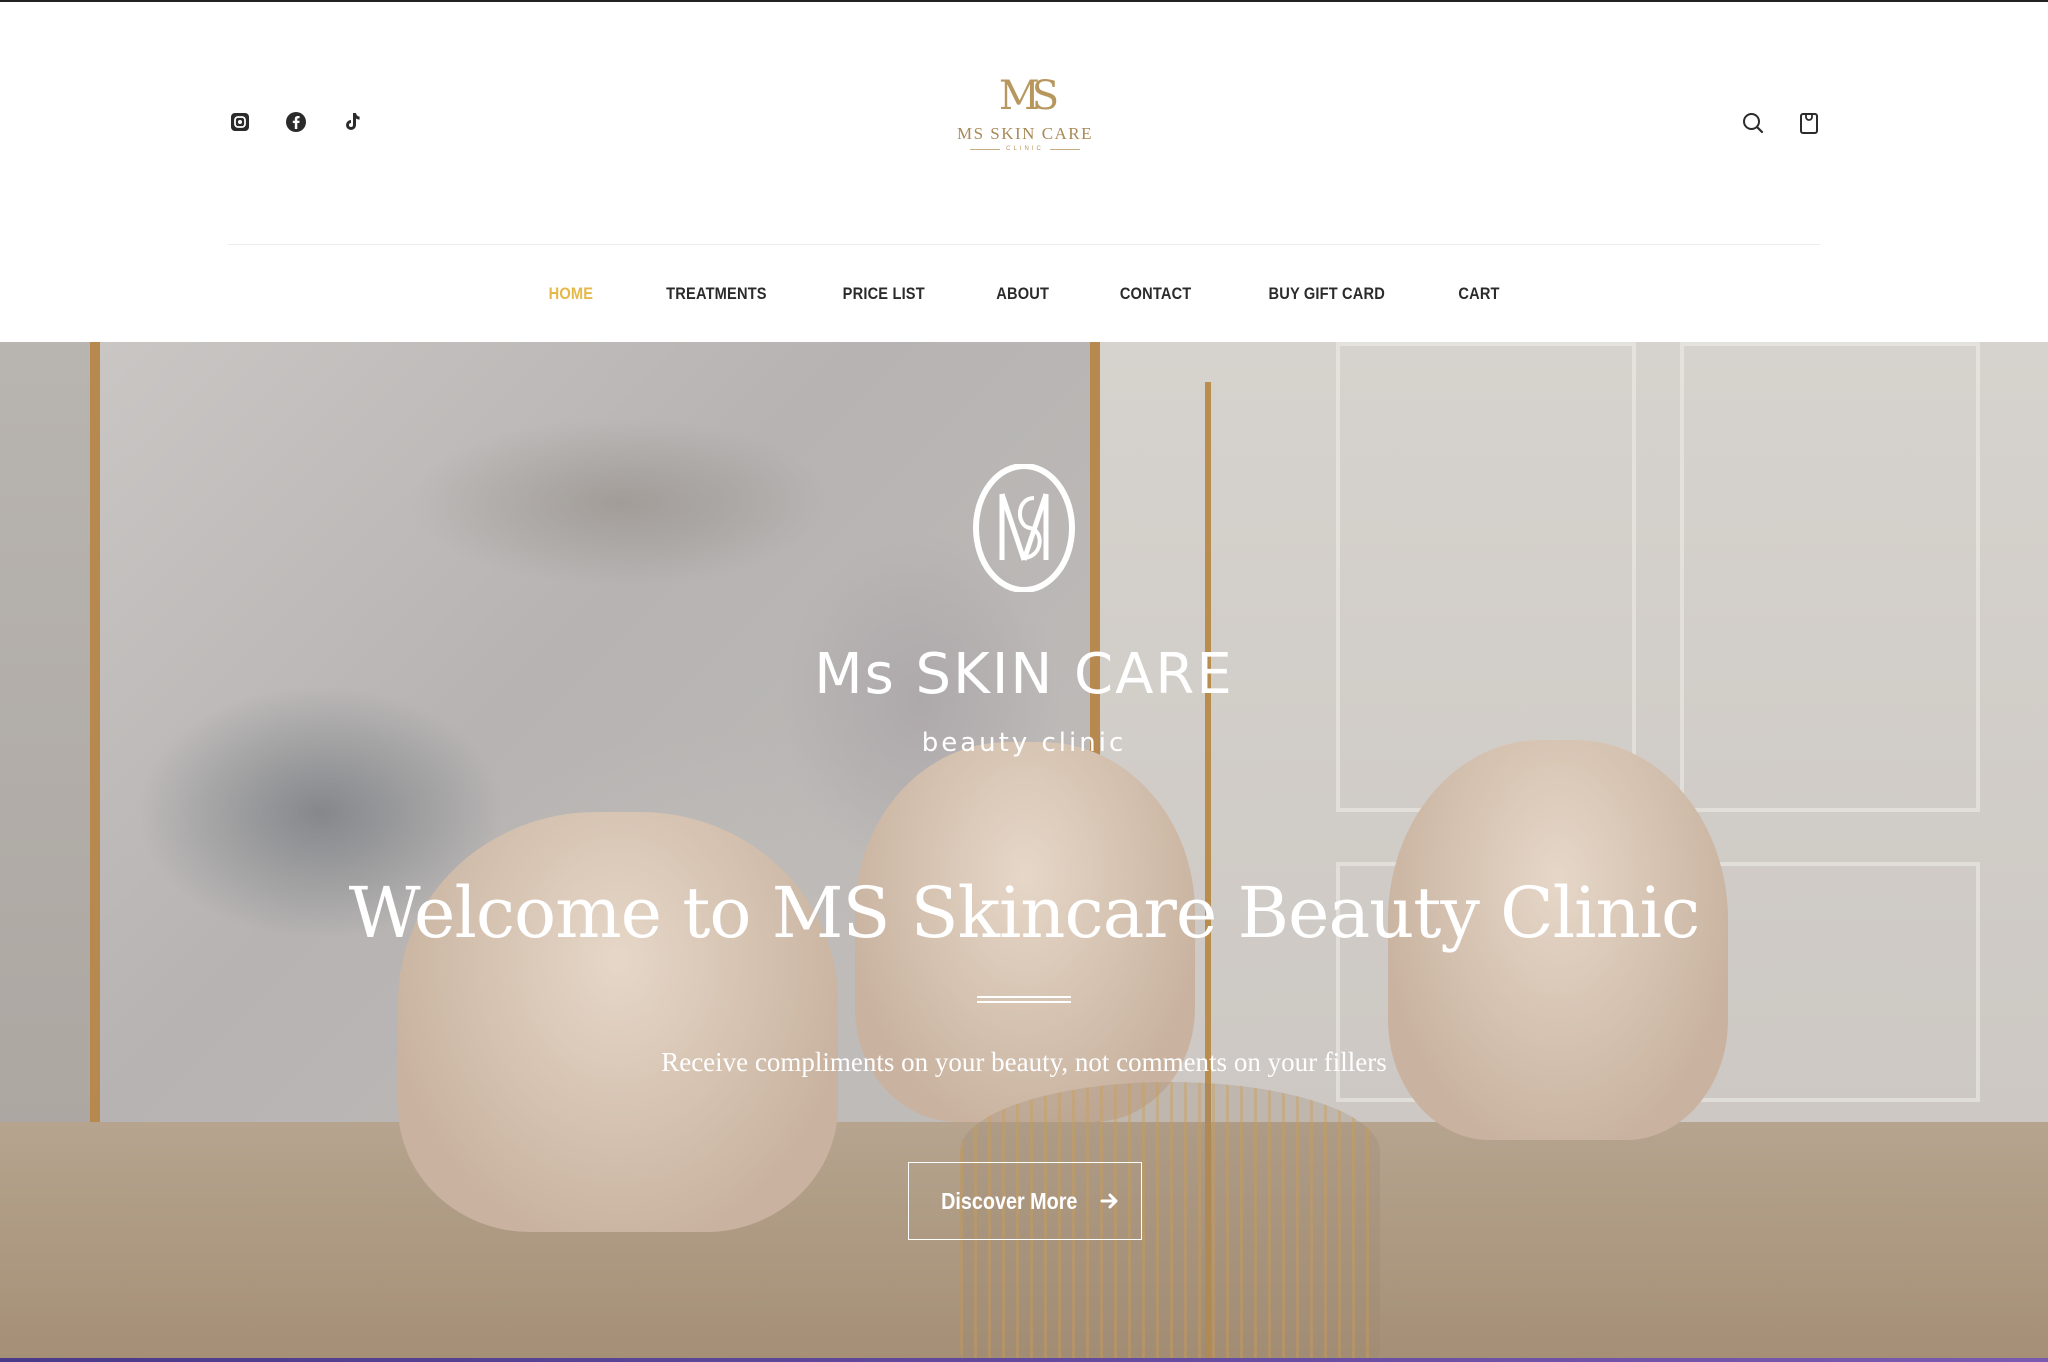  What do you see at coordinates (1064, 149) in the screenshot?
I see `logo-line-right` at bounding box center [1064, 149].